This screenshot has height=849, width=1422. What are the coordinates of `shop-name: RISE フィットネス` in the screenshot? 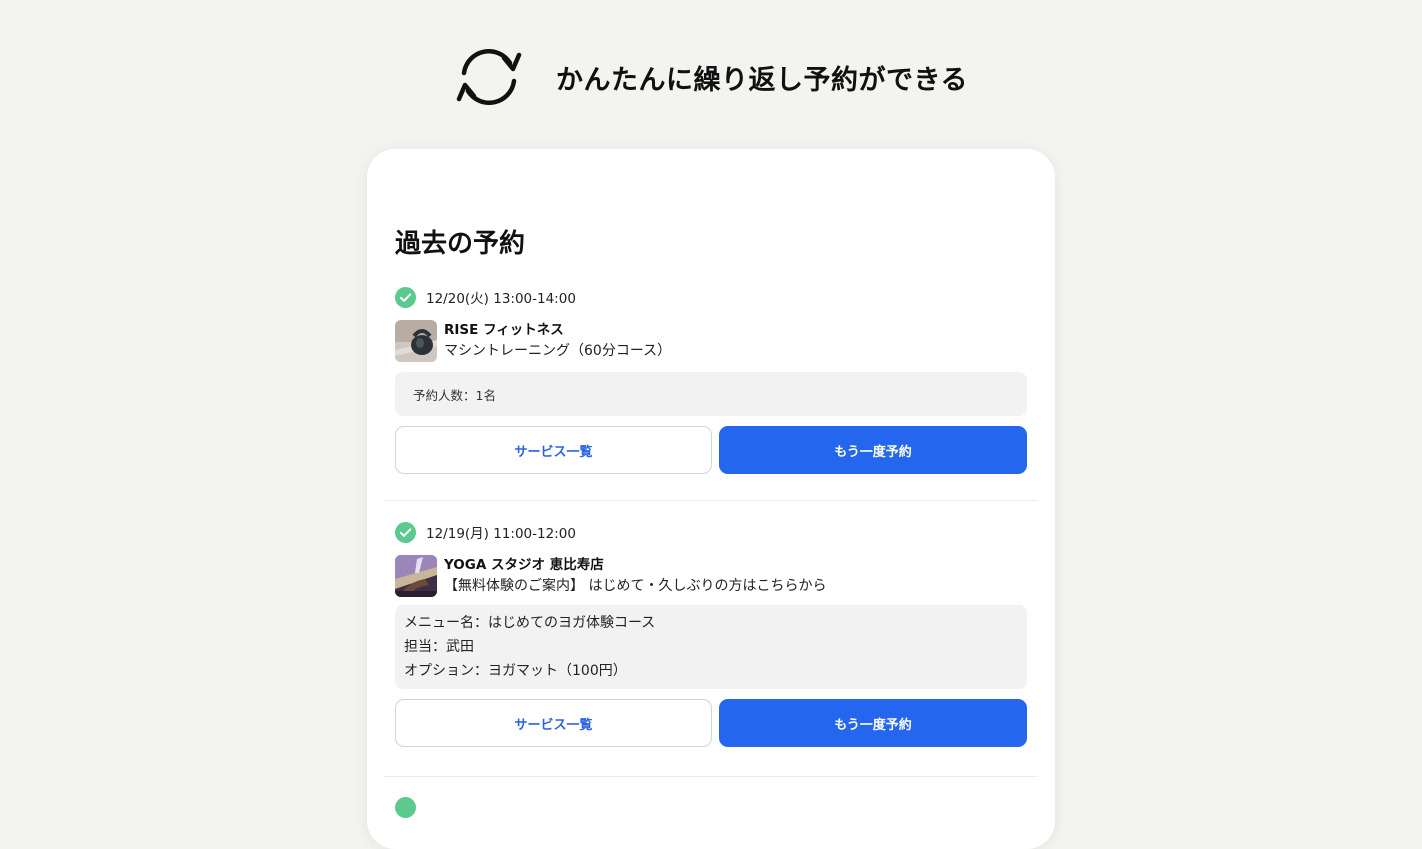 It's located at (557, 330).